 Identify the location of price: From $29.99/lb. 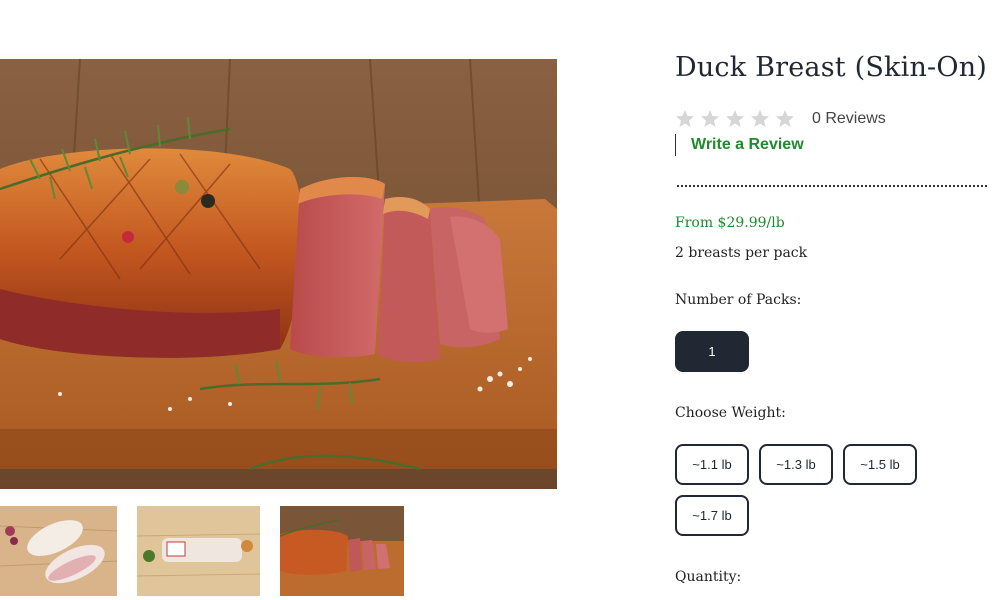
(730, 223).